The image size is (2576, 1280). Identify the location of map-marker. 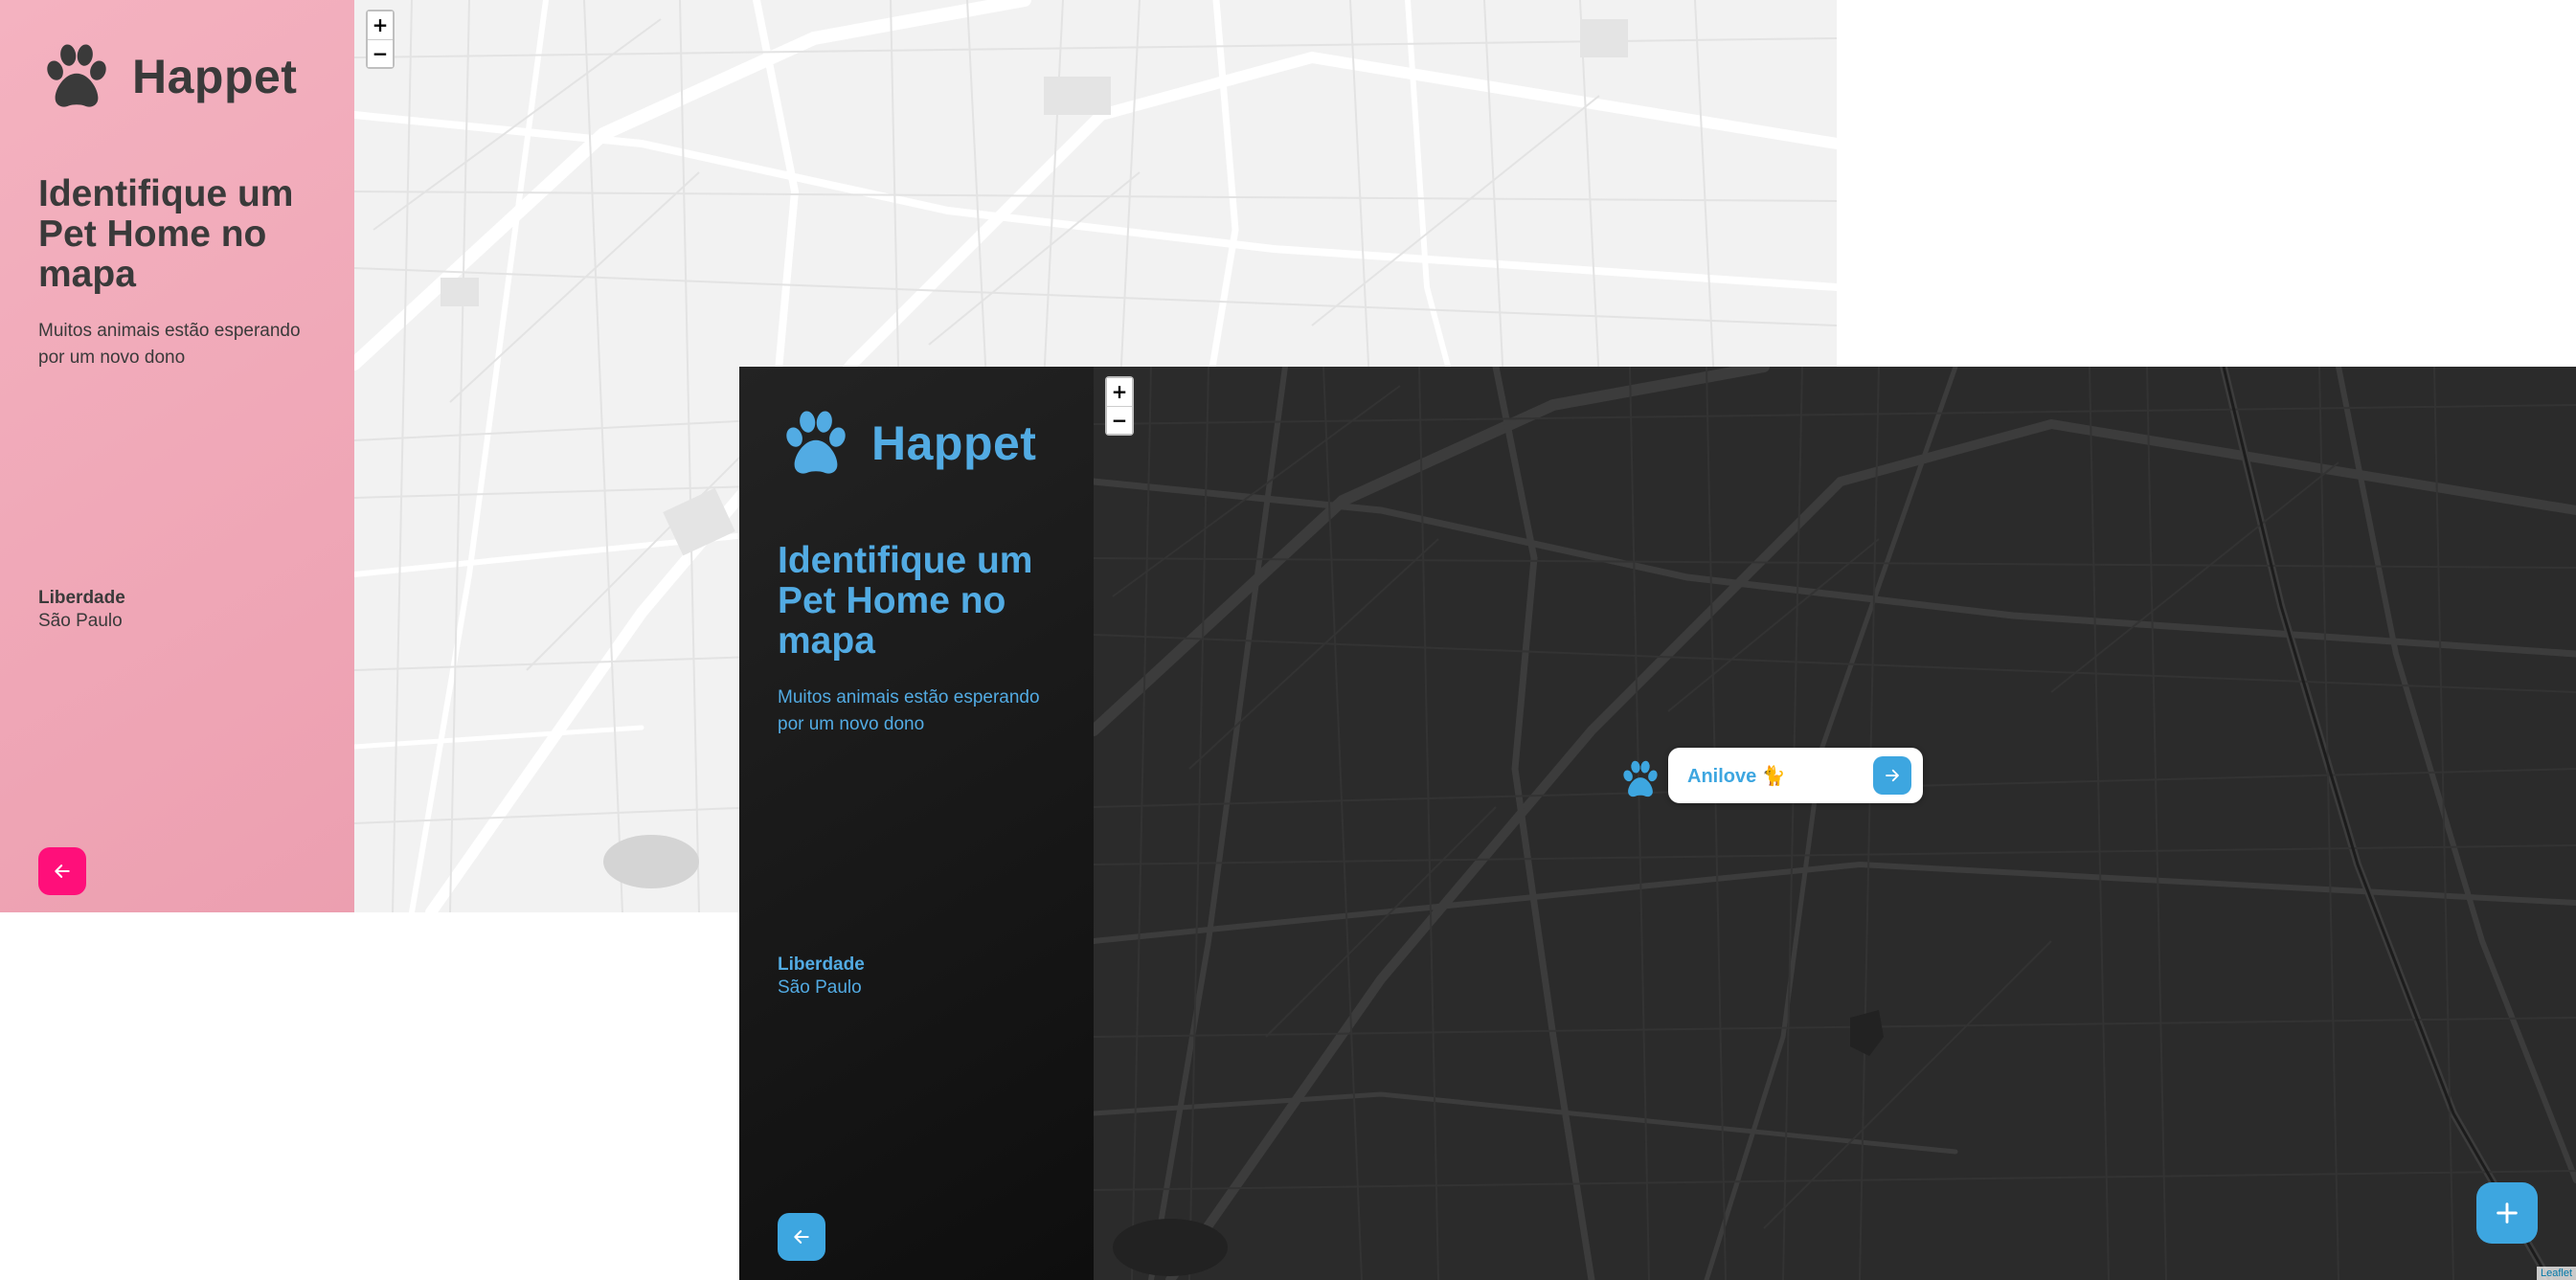
(1640, 779).